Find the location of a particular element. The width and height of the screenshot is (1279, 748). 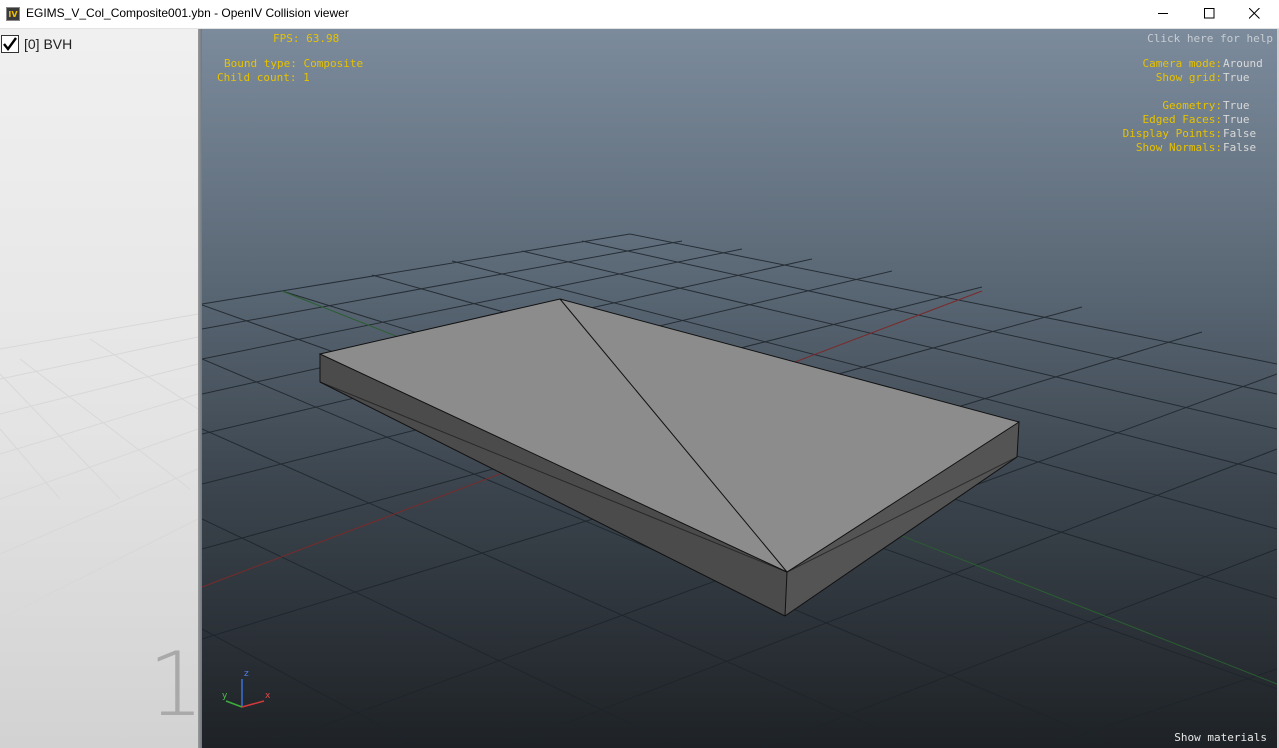

close-button is located at coordinates (1254, 14).